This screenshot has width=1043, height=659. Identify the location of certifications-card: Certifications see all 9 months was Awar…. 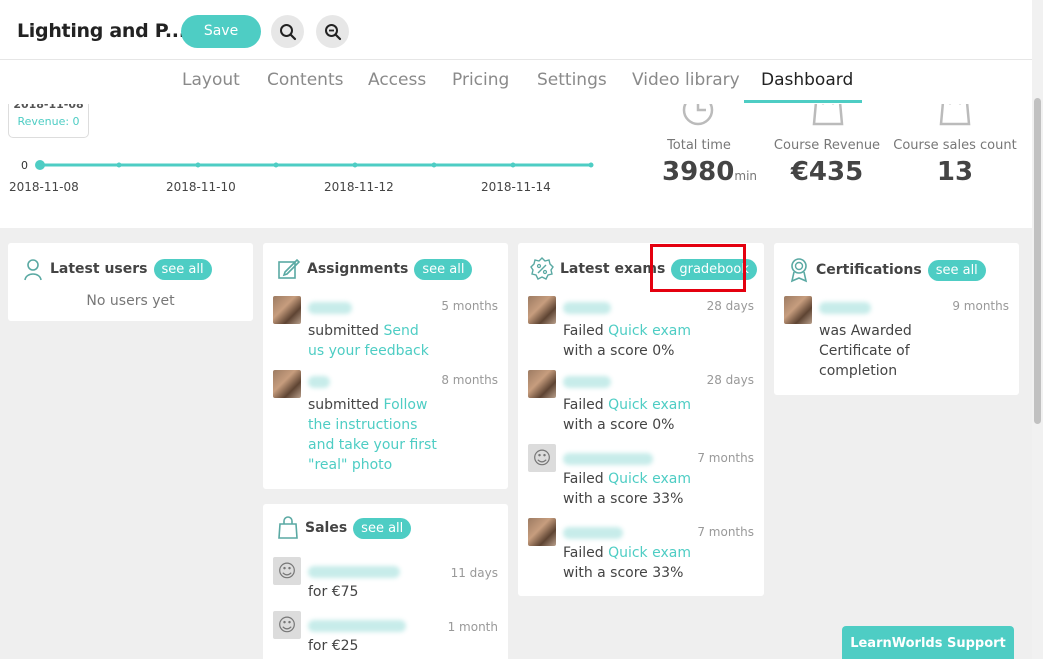
(896, 319).